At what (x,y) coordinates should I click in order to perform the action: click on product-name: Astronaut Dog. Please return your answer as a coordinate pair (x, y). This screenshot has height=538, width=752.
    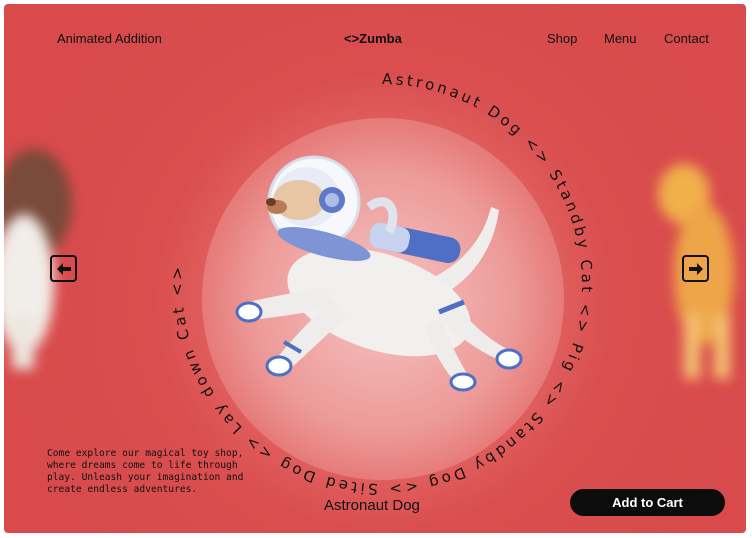
    Looking at the image, I should click on (372, 505).